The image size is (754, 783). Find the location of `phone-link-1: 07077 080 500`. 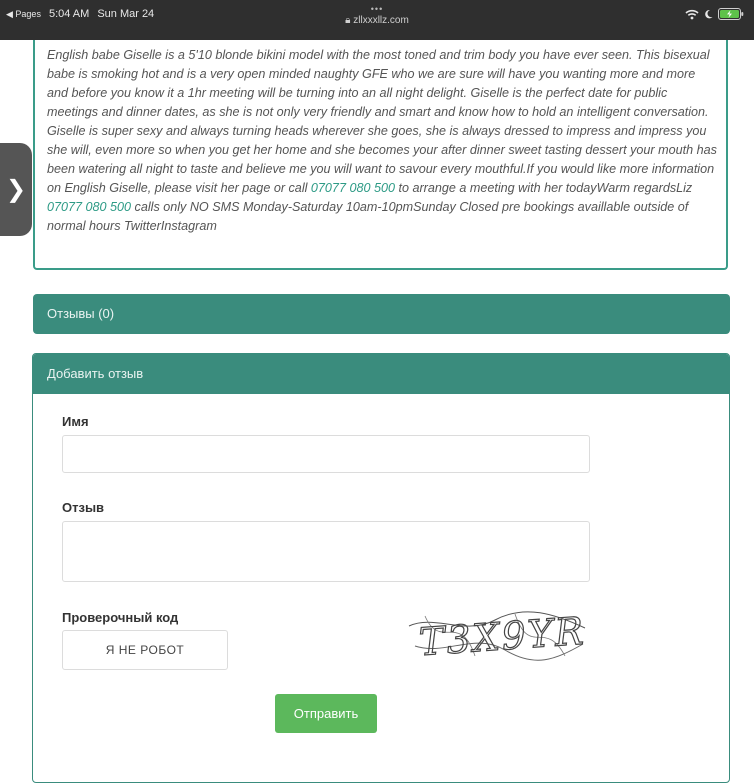

phone-link-1: 07077 080 500 is located at coordinates (353, 188).